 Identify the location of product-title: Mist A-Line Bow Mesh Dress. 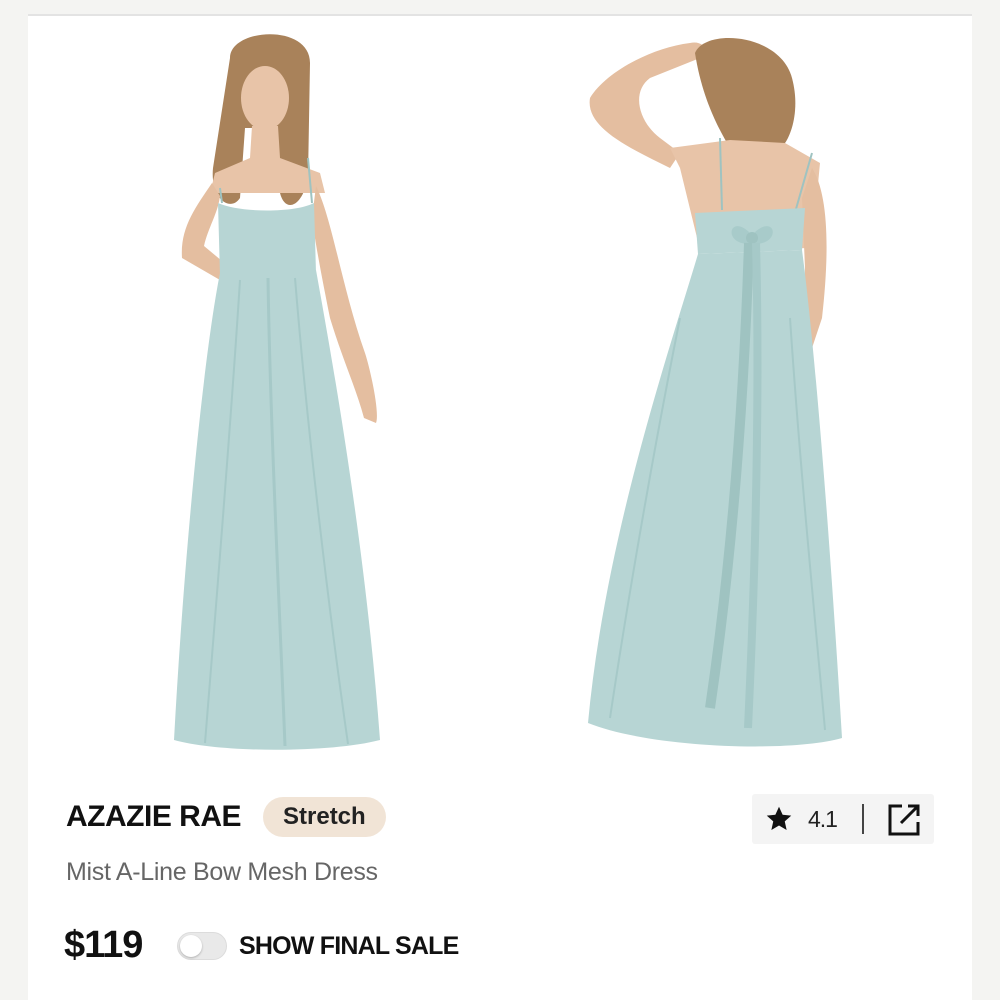
(222, 872).